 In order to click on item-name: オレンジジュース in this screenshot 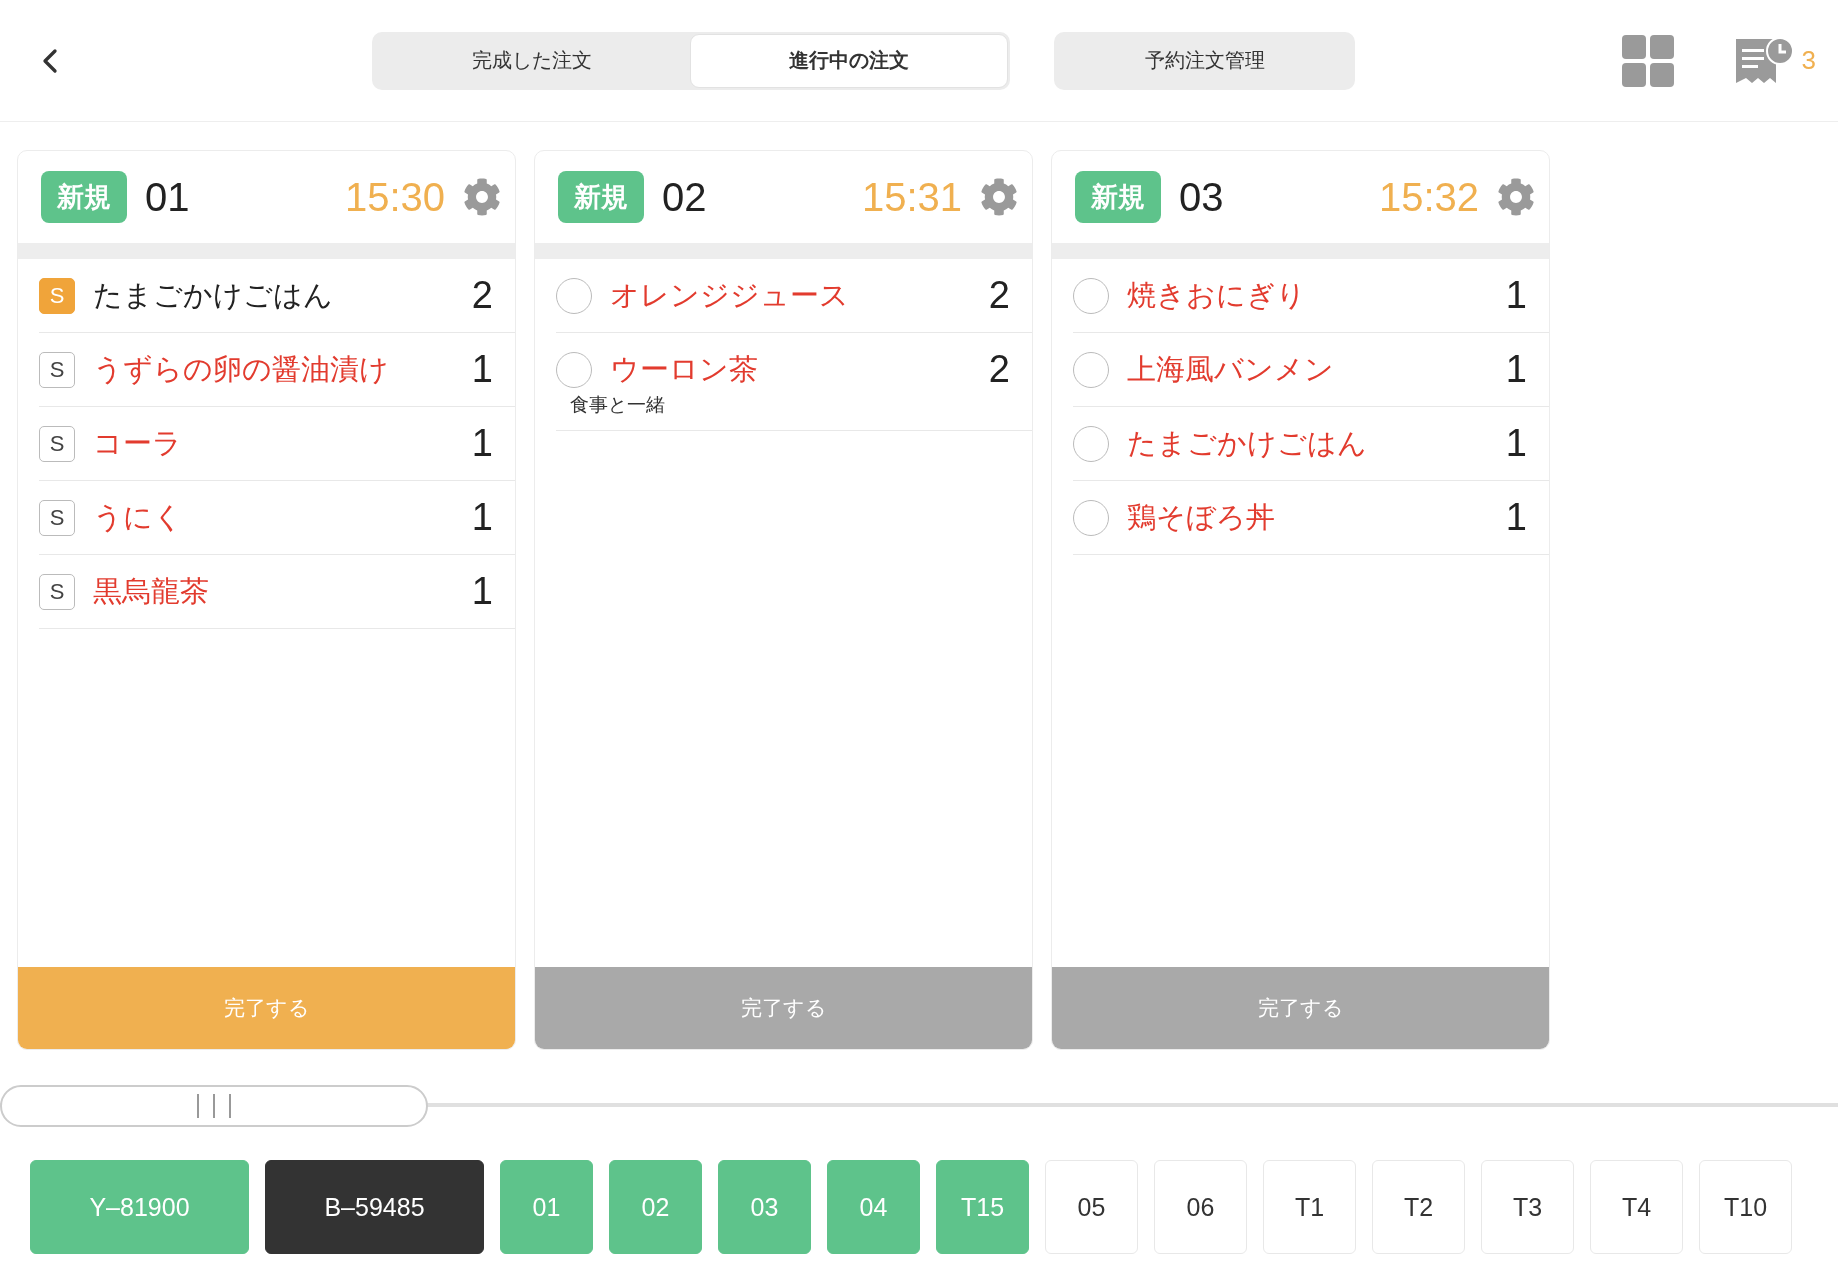, I will do `click(729, 295)`.